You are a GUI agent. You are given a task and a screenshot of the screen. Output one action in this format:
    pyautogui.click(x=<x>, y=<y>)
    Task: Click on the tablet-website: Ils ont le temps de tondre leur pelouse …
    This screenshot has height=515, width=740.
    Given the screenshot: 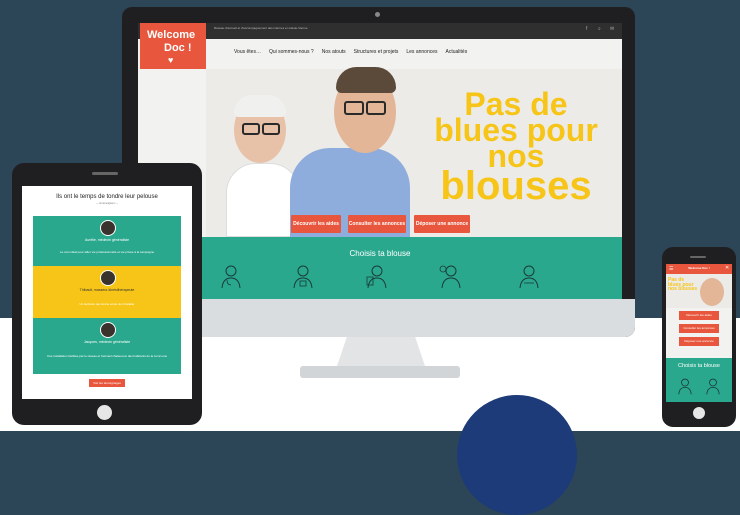 What is the action you would take?
    pyautogui.click(x=107, y=292)
    